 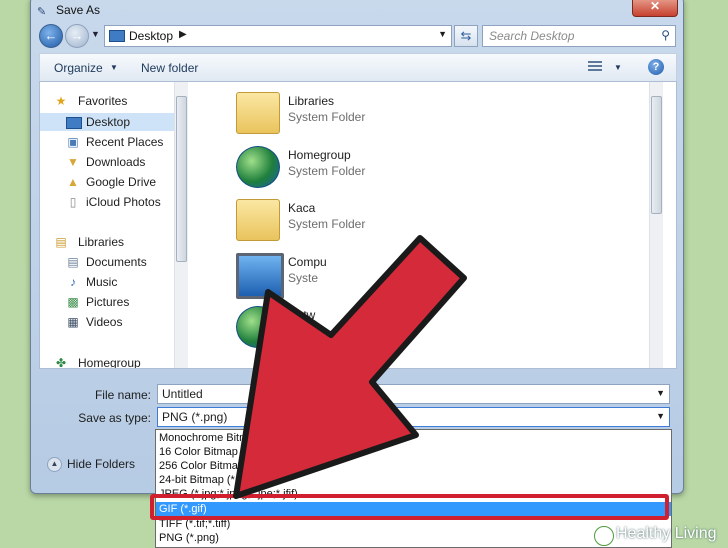 What do you see at coordinates (595, 67) in the screenshot?
I see `views-icon` at bounding box center [595, 67].